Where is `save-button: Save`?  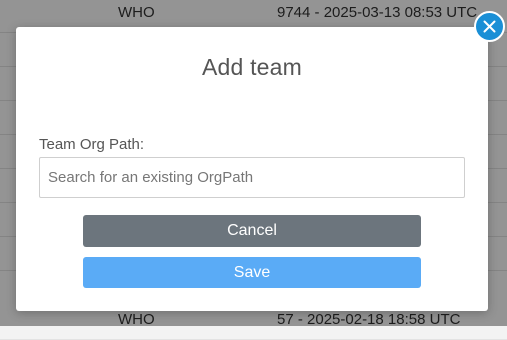 save-button: Save is located at coordinates (252, 272).